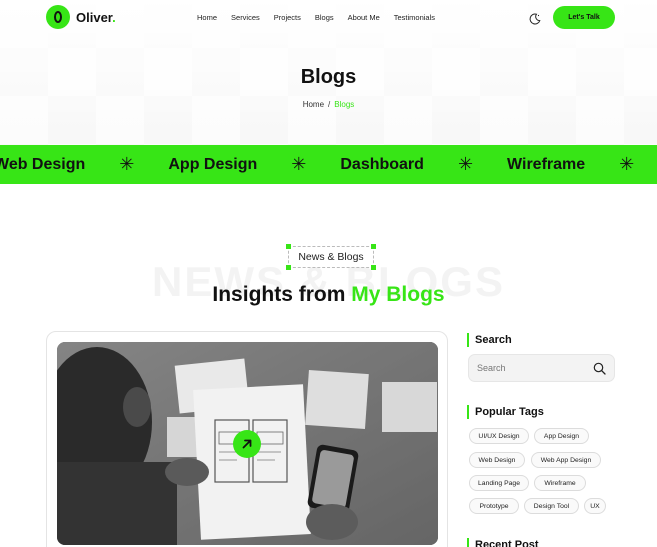 This screenshot has height=547, width=657. I want to click on search-icon, so click(599, 371).